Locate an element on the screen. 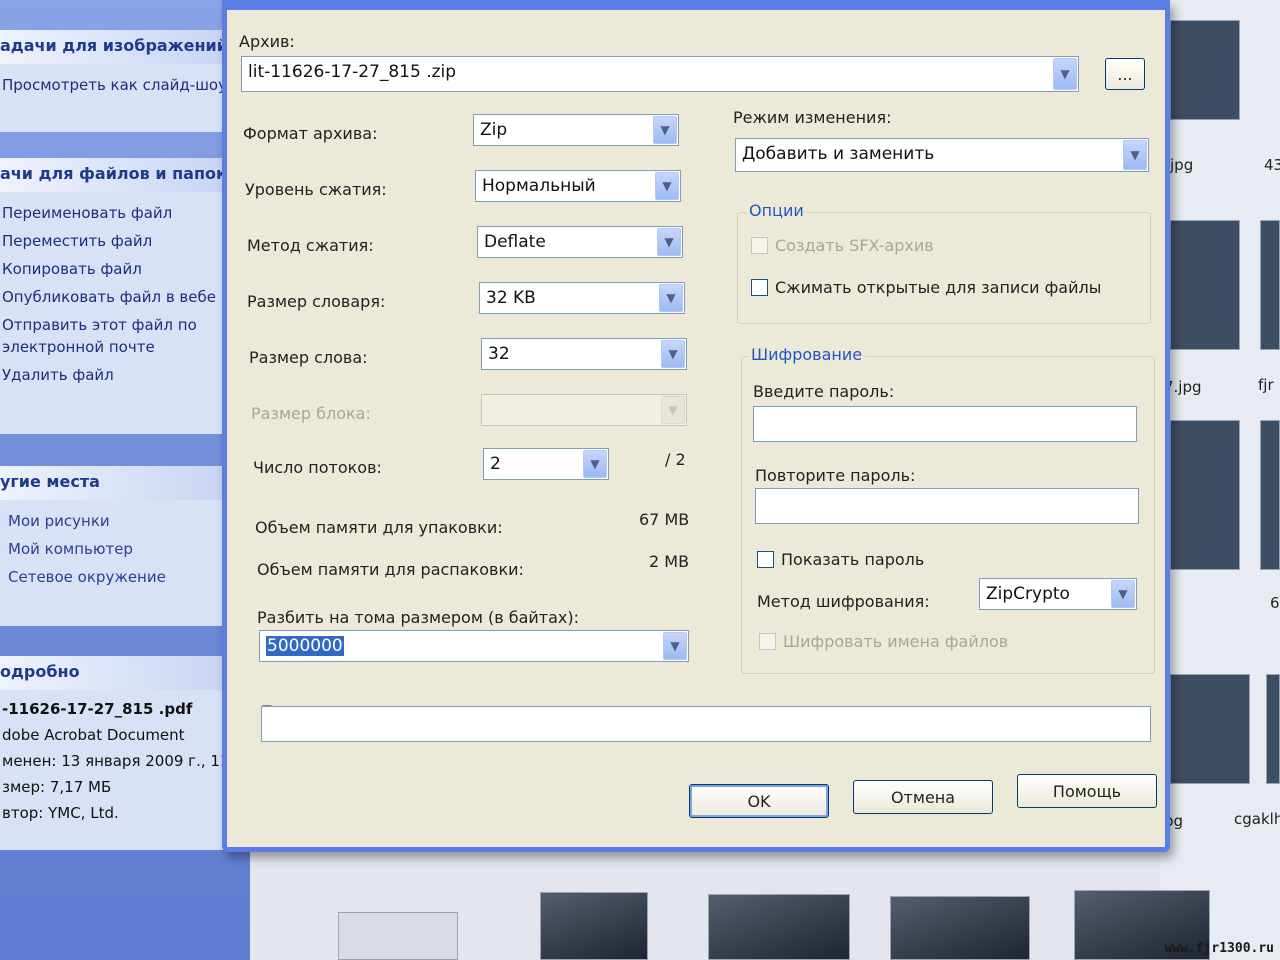 The width and height of the screenshot is (1280, 960). publish-file-link: Опубликовать файл в вебе is located at coordinates (118, 297).